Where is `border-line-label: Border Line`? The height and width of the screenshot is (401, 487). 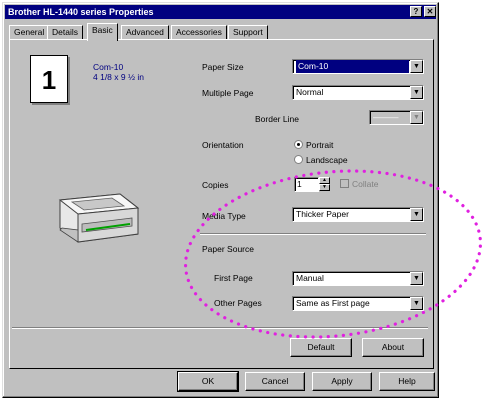 border-line-label: Border Line is located at coordinates (277, 119).